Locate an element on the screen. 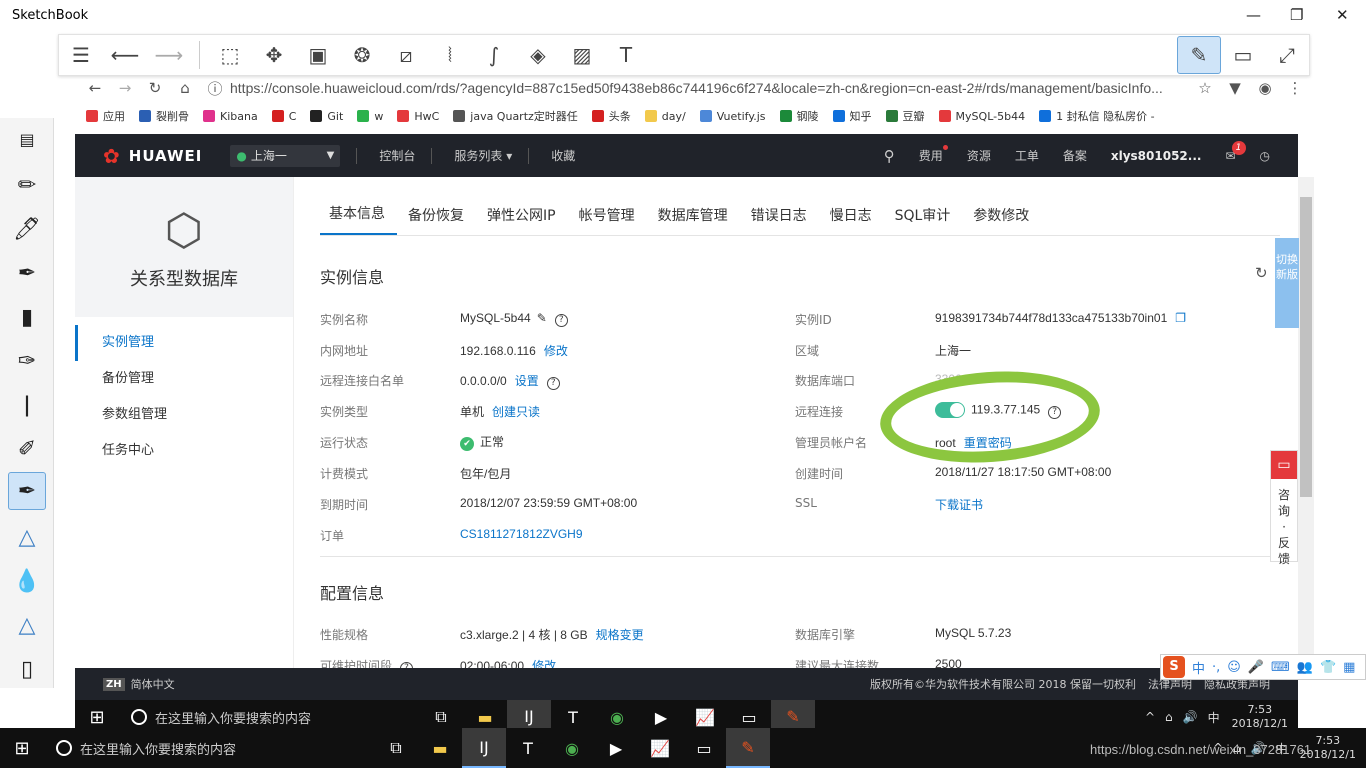 This screenshot has height=768, width=1366. bookmark-item: java Quartz定时器任 is located at coordinates (515, 116).